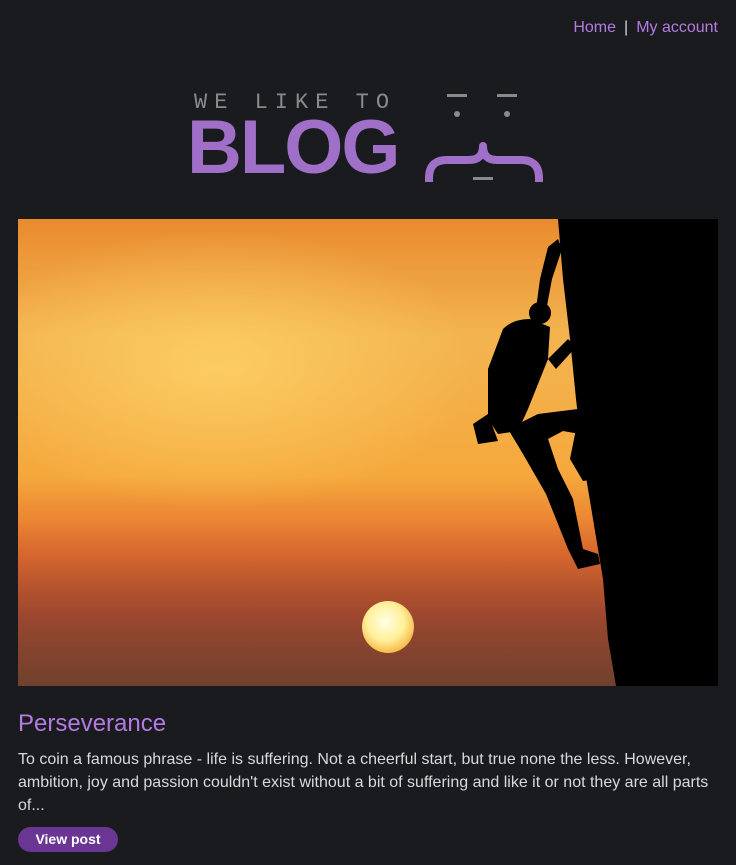 This screenshot has height=865, width=736. I want to click on post-title: Perseverance, so click(92, 724).